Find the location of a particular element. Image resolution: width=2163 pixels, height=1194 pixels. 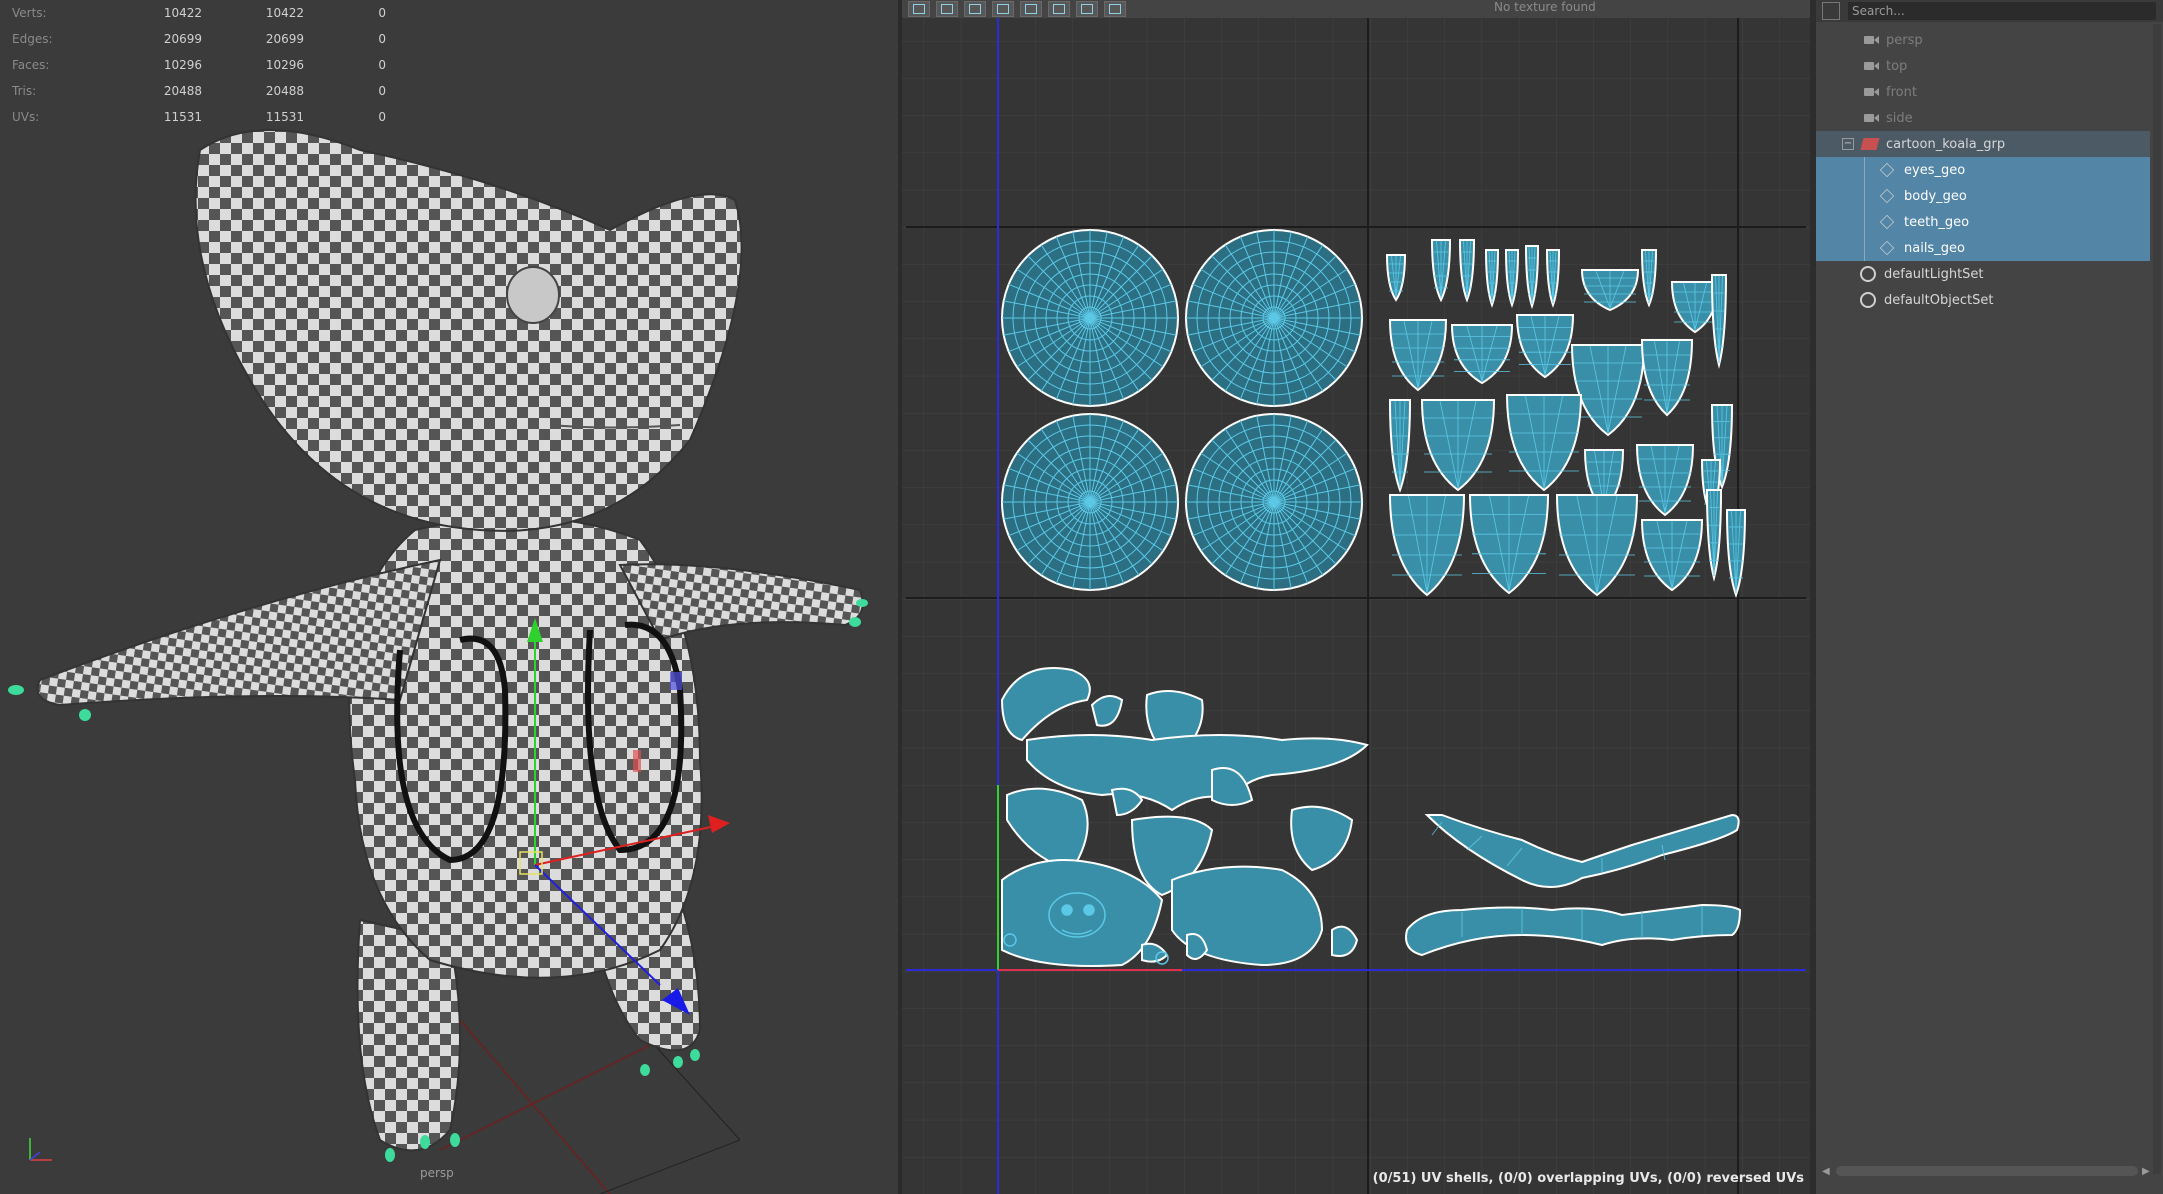

camera-name-label: persp is located at coordinates (437, 1173).